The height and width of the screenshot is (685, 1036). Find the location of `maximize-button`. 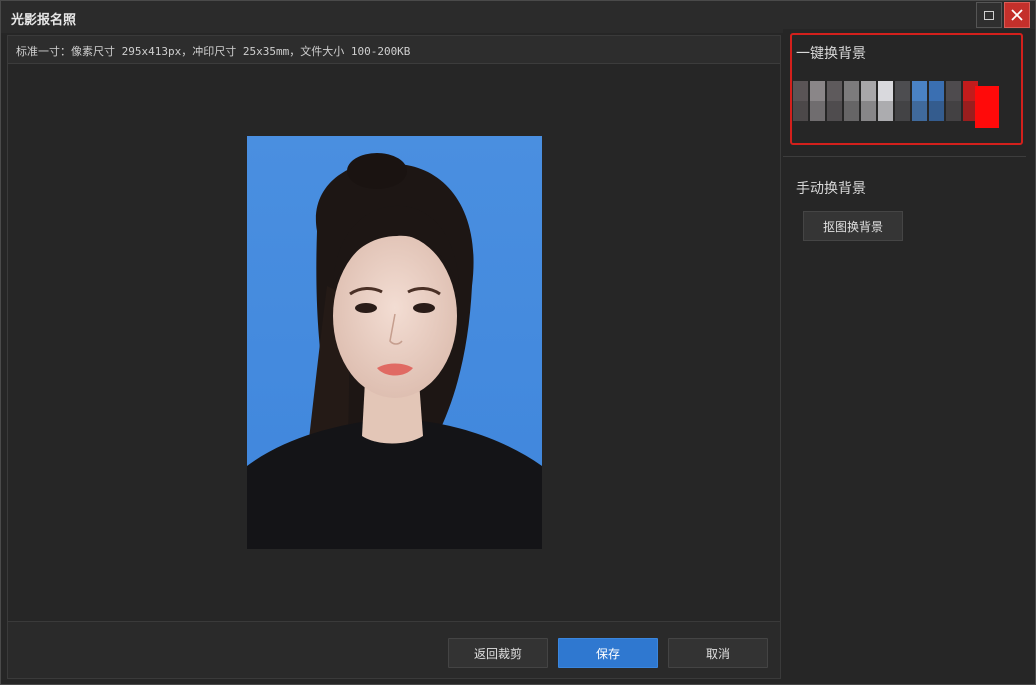

maximize-button is located at coordinates (989, 15).